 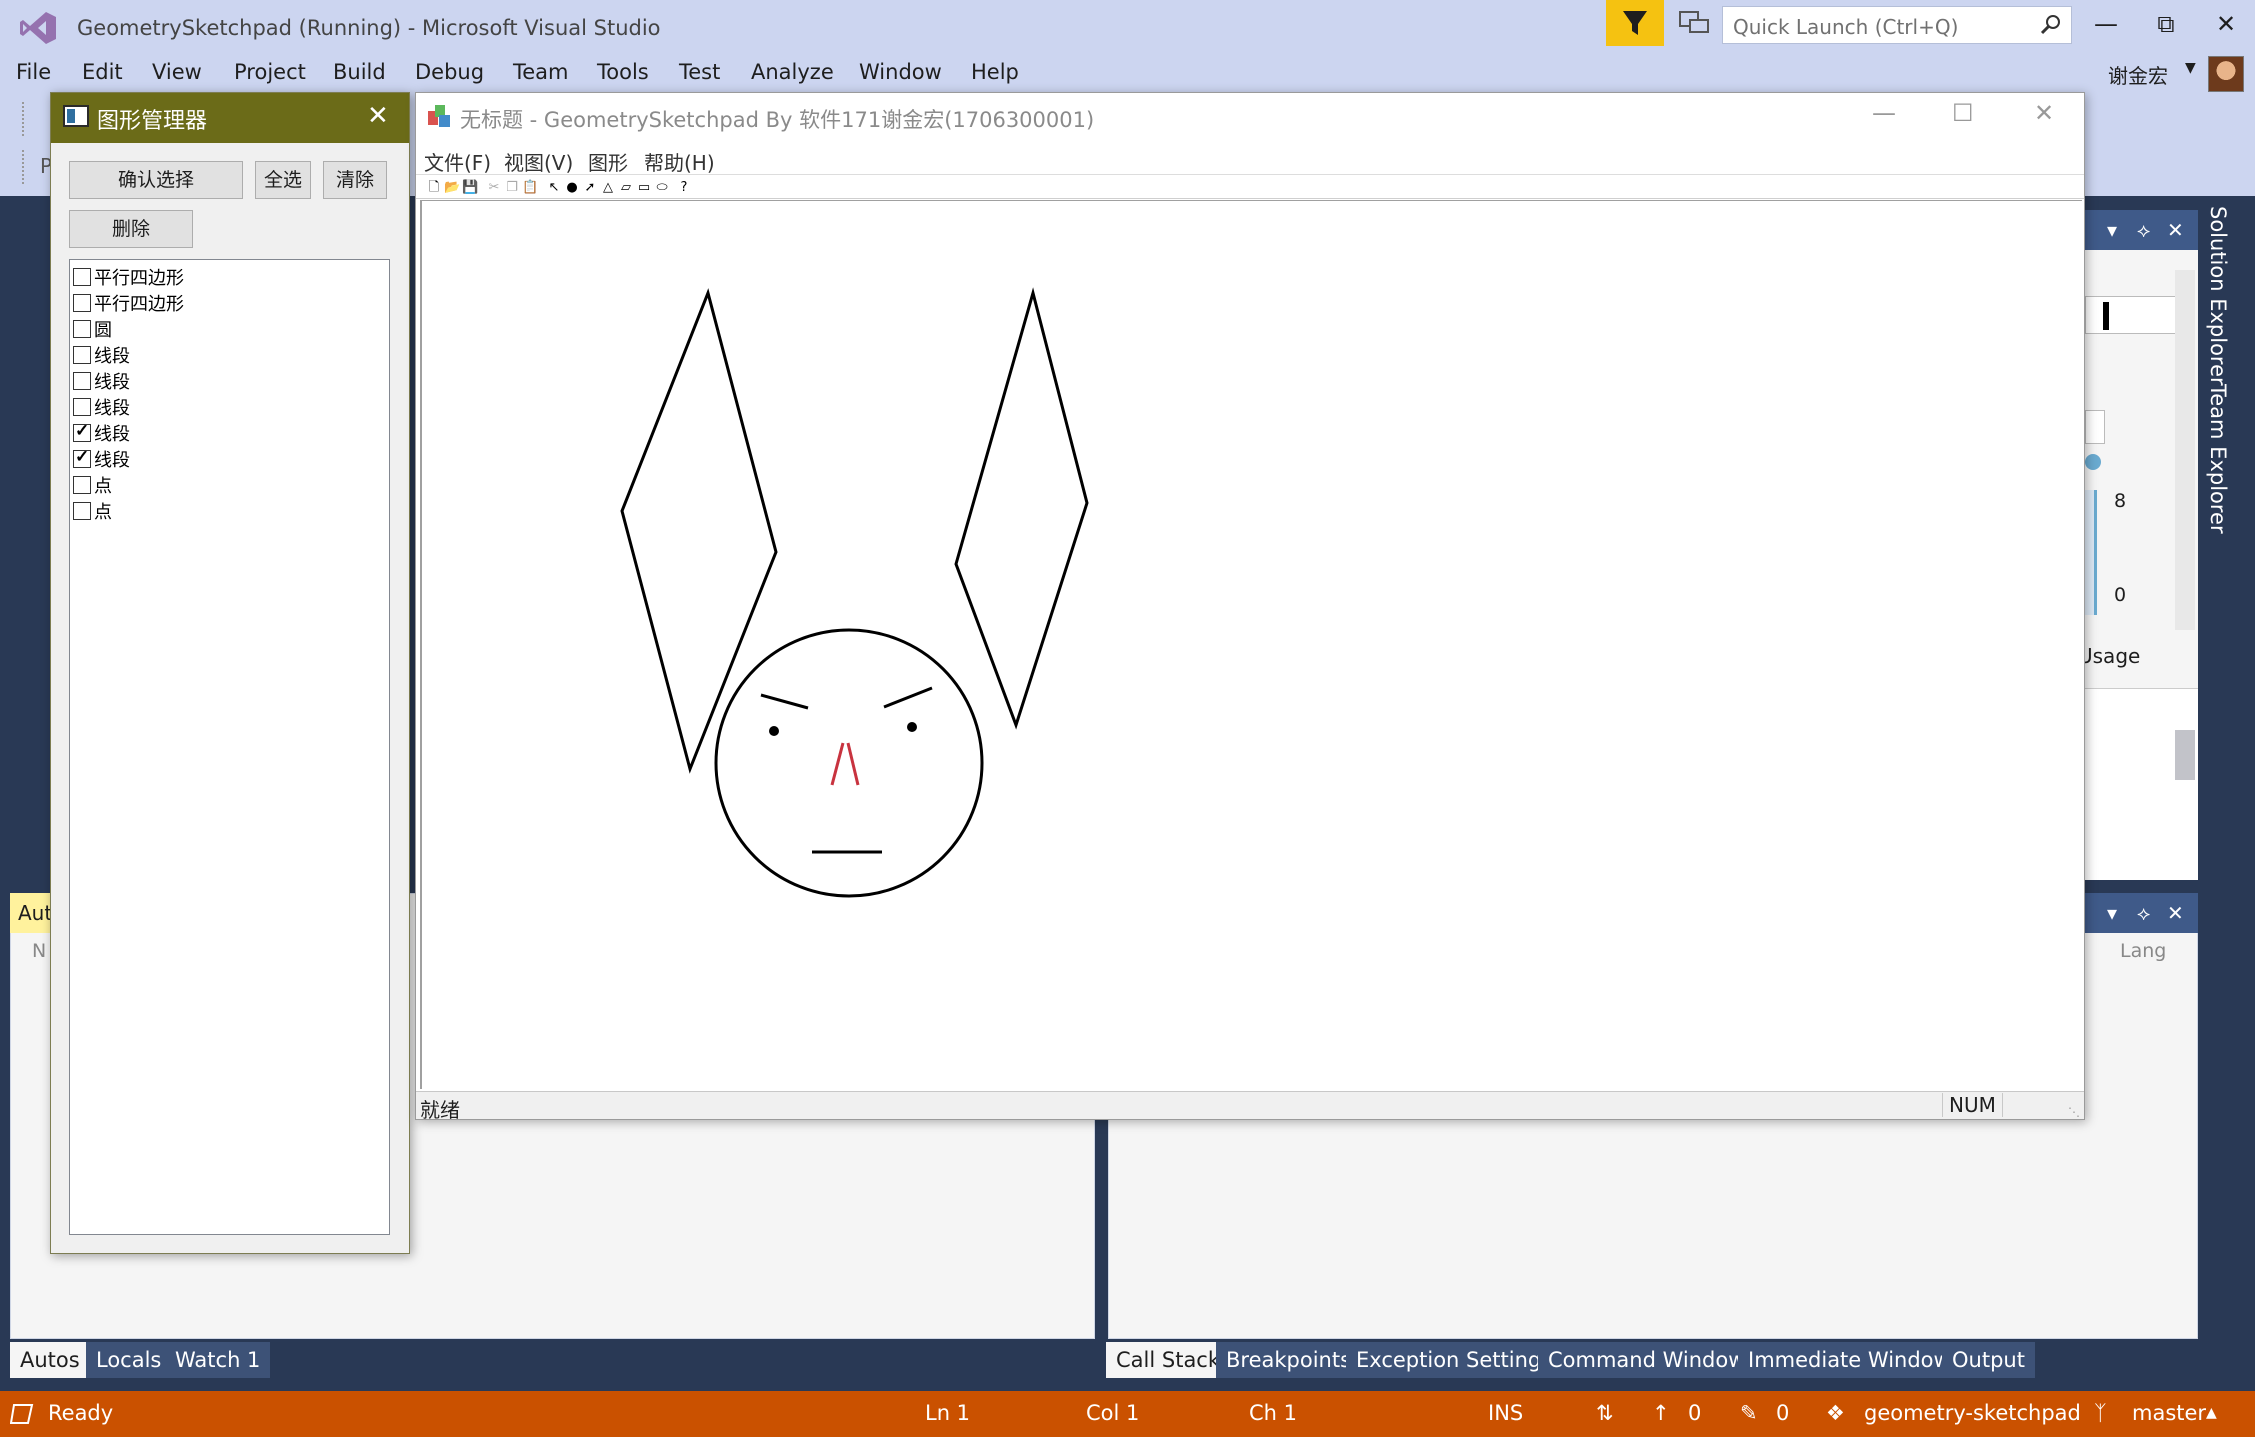 I want to click on menu-debug: Debug, so click(x=449, y=72).